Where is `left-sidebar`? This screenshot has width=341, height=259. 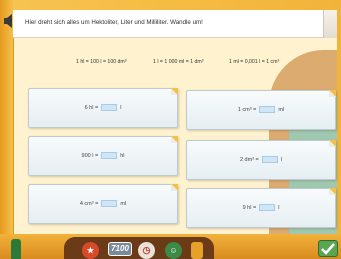 left-sidebar is located at coordinates (6, 129).